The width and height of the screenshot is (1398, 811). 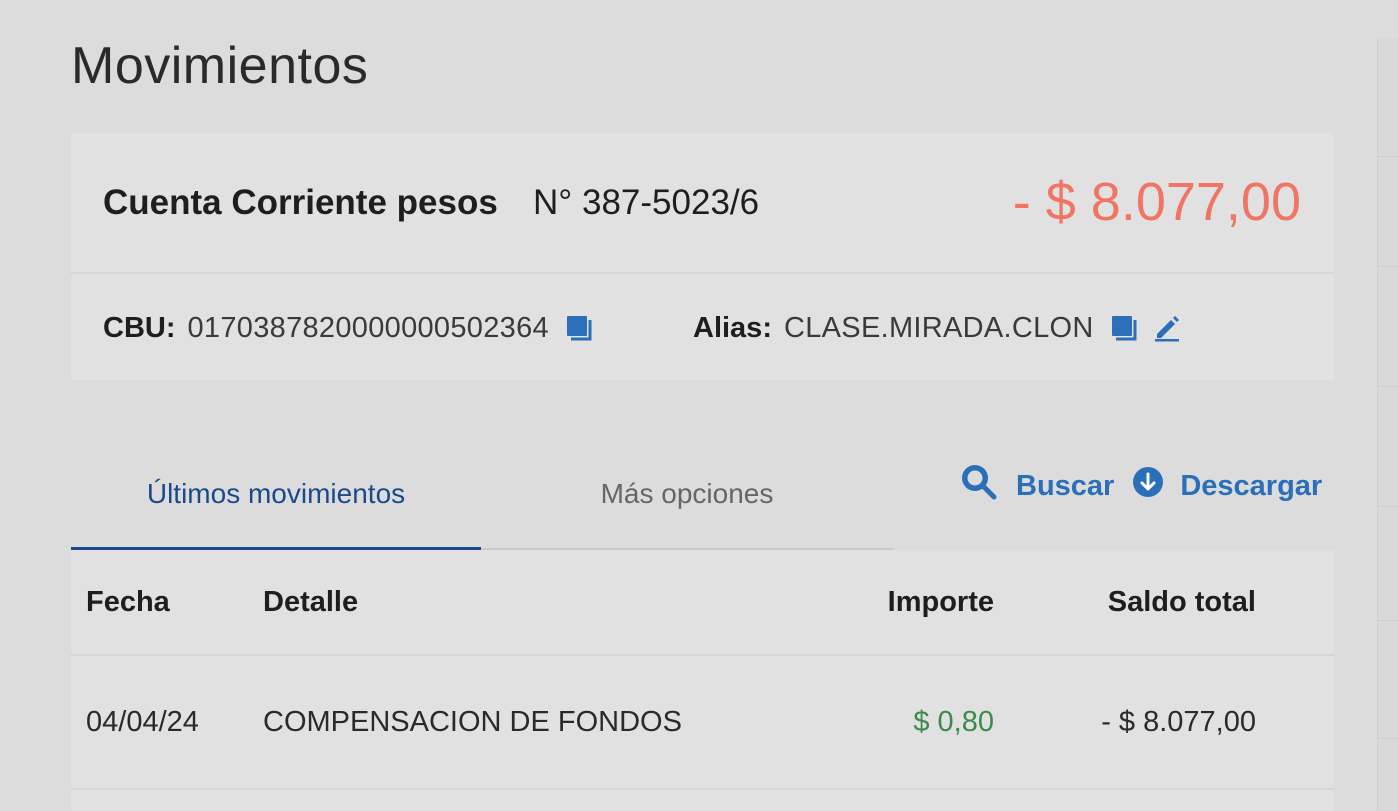 I want to click on tab-bar: Últimos movimientos Más opciones, so click(x=482, y=495).